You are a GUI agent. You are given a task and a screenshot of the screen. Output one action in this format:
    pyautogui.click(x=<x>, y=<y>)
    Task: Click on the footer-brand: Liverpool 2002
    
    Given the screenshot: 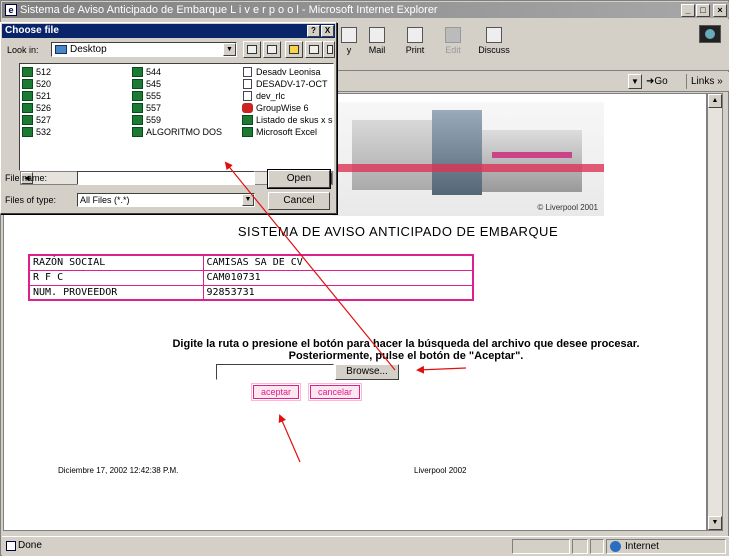 What is the action you would take?
    pyautogui.click(x=440, y=470)
    